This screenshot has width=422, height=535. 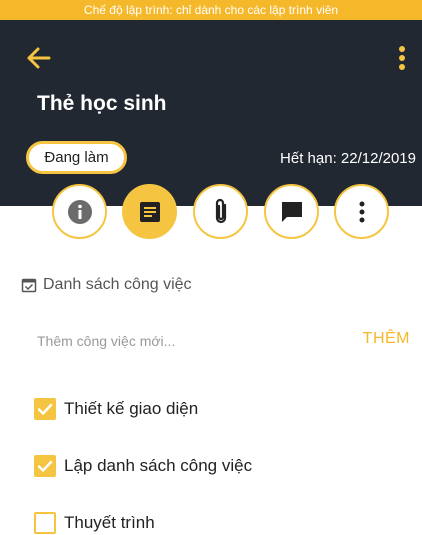 I want to click on comment-icon, so click(x=291, y=211).